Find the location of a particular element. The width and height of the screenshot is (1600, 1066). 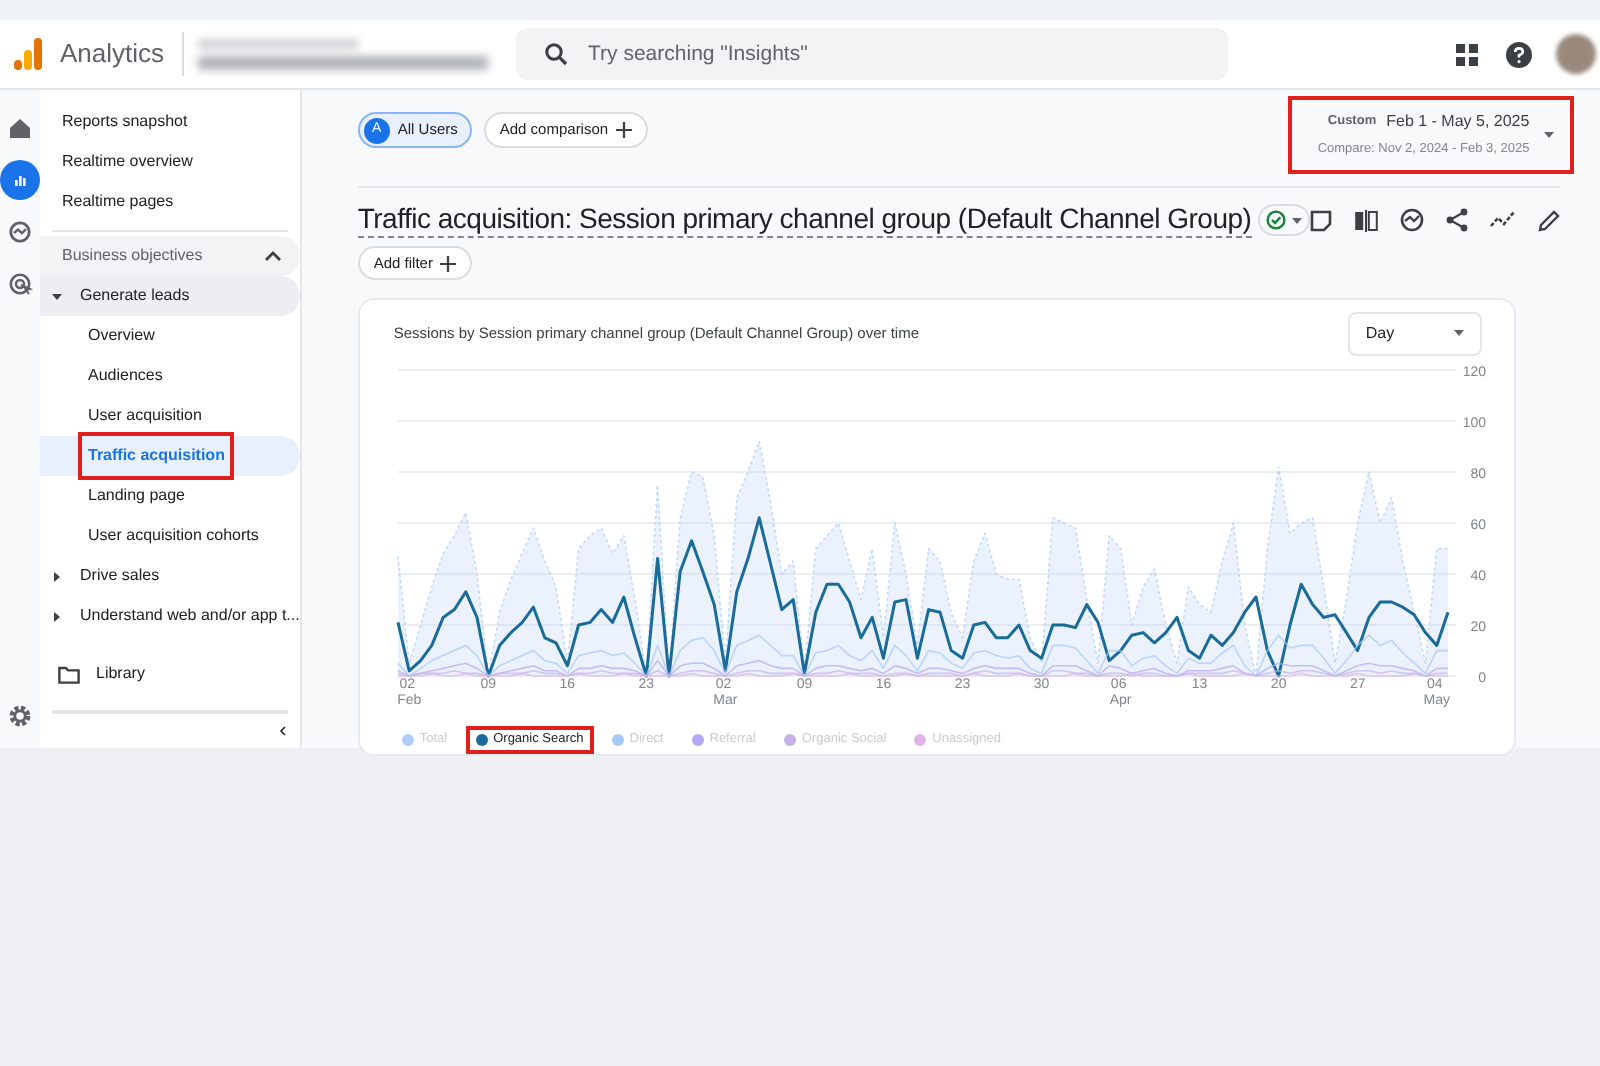

product-name: Analytics is located at coordinates (112, 54).